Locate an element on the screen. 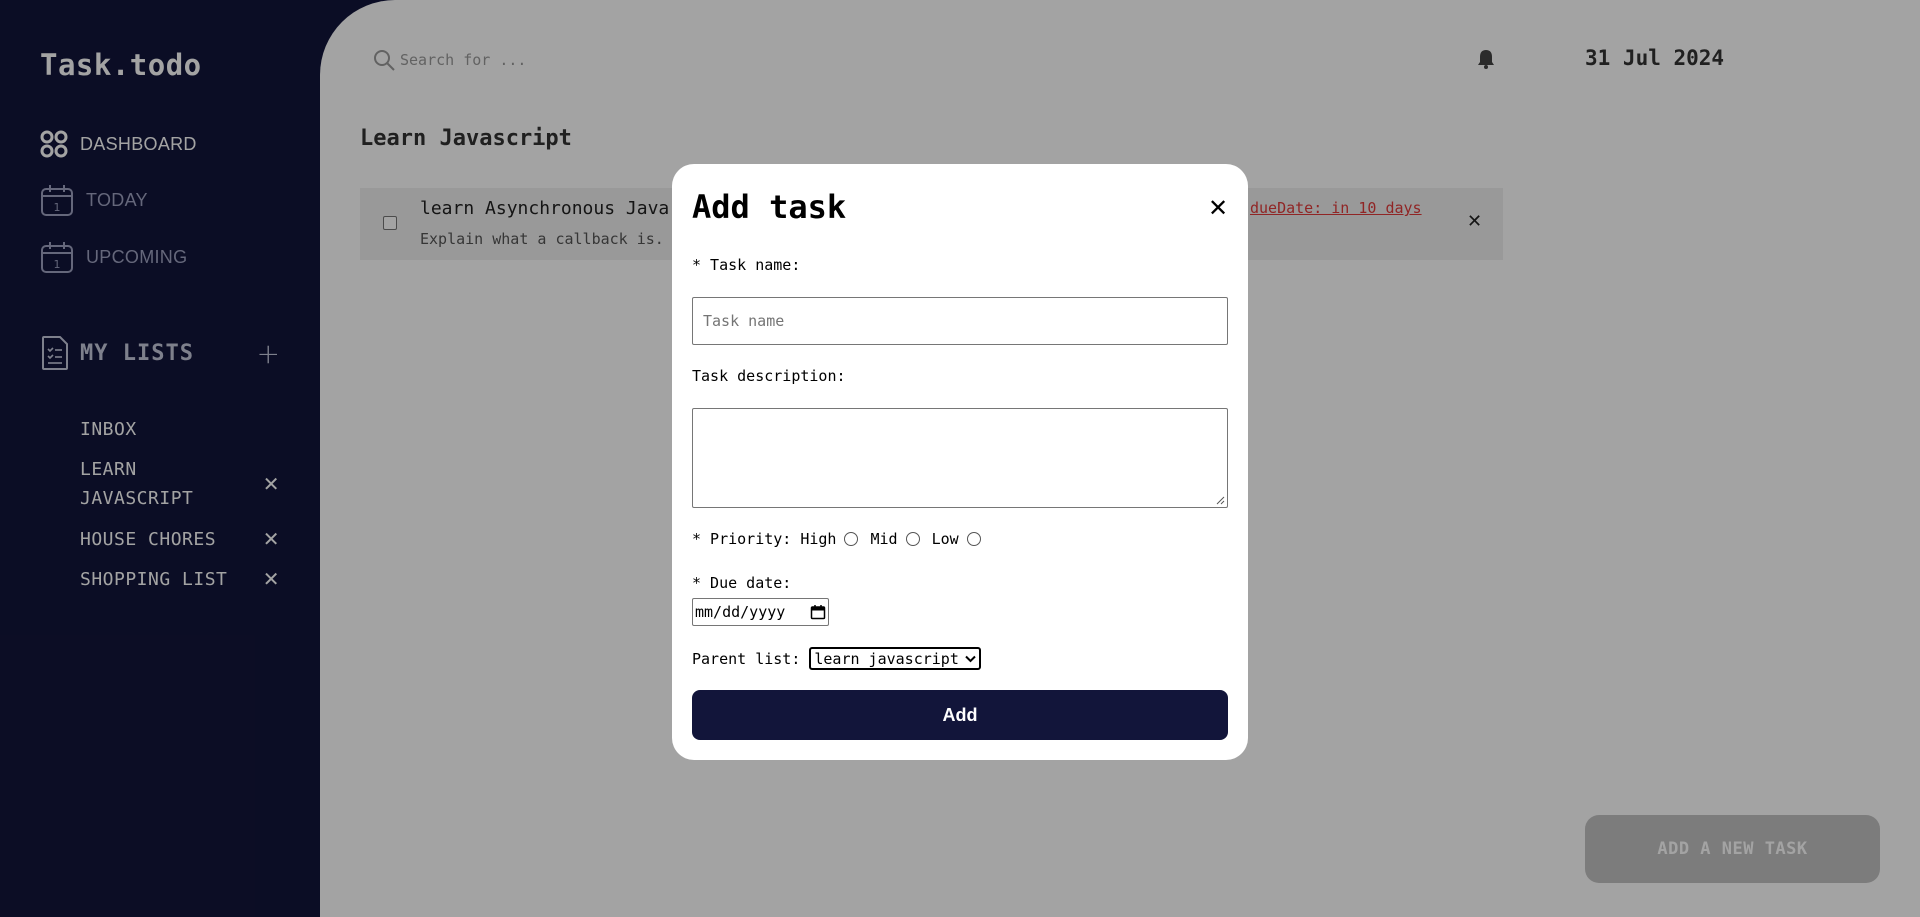  priority-group: * Priority: High Mid Low is located at coordinates (842, 539).